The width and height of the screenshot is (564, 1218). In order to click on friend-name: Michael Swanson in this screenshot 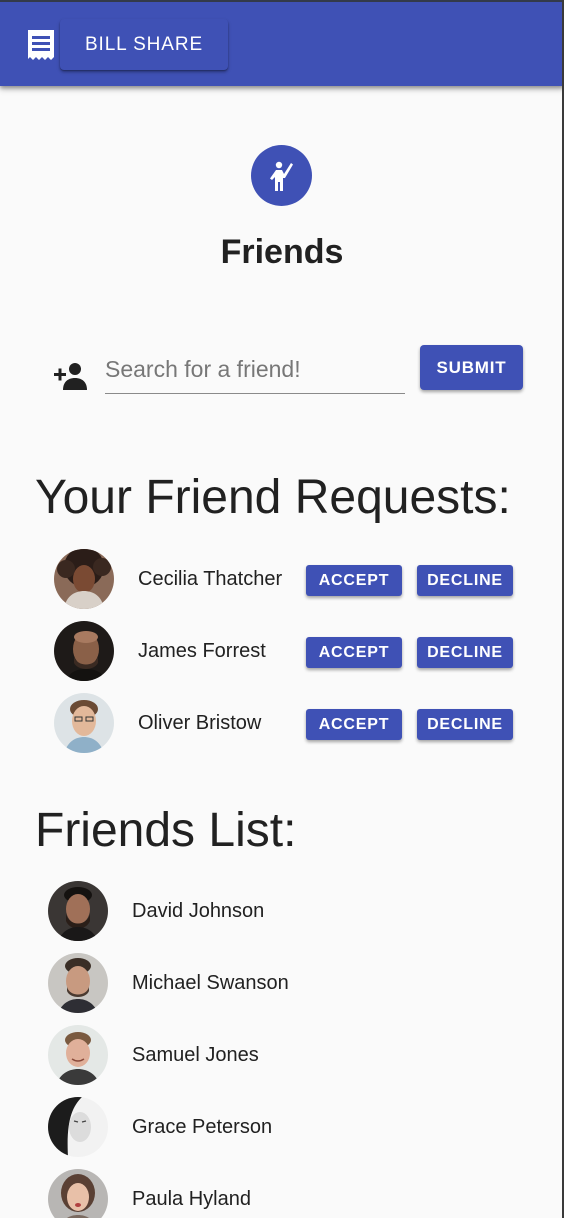, I will do `click(210, 983)`.